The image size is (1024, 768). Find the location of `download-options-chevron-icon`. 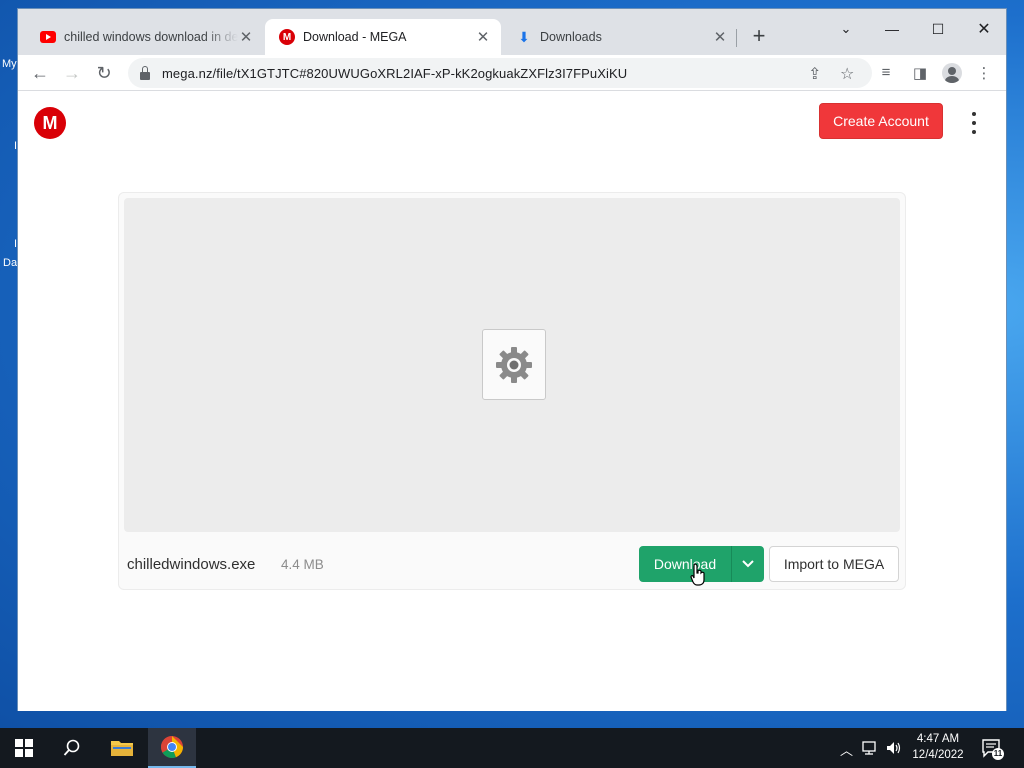

download-options-chevron-icon is located at coordinates (747, 564).